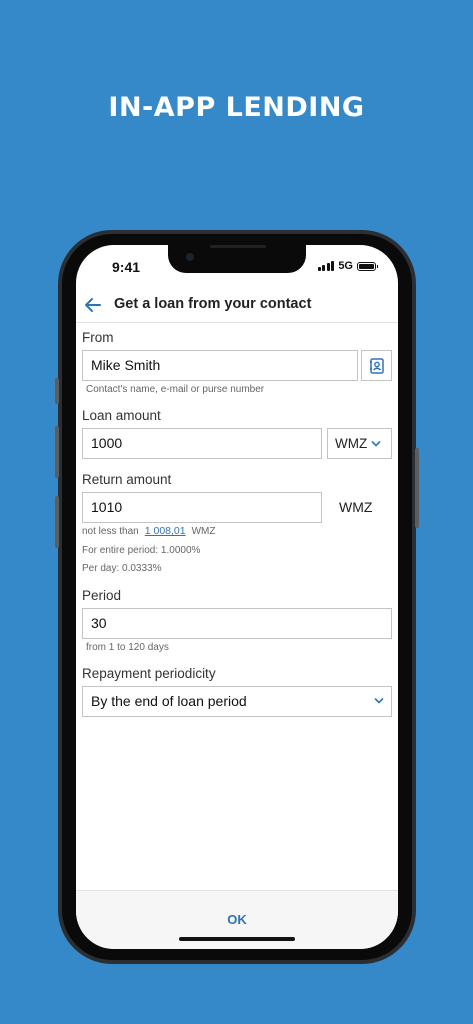  I want to click on period-input: 30, so click(237, 623).